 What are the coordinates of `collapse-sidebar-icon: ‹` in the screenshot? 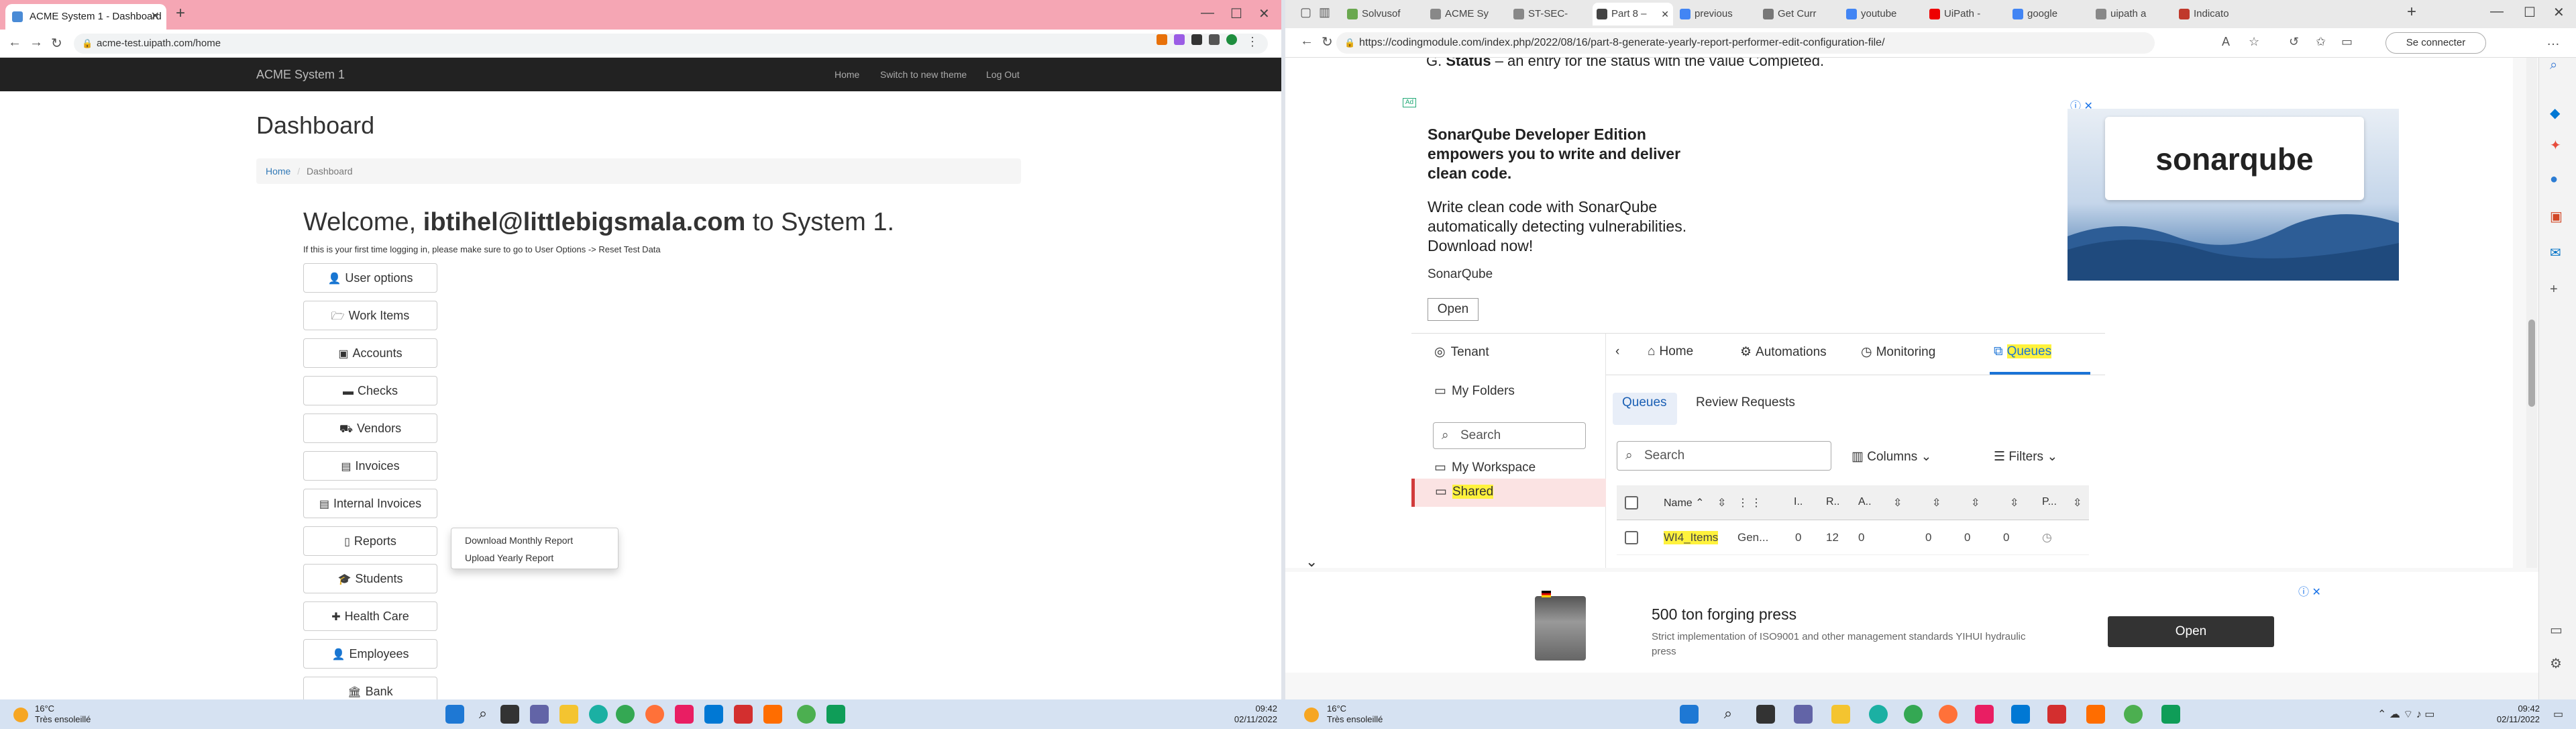 It's located at (1617, 352).